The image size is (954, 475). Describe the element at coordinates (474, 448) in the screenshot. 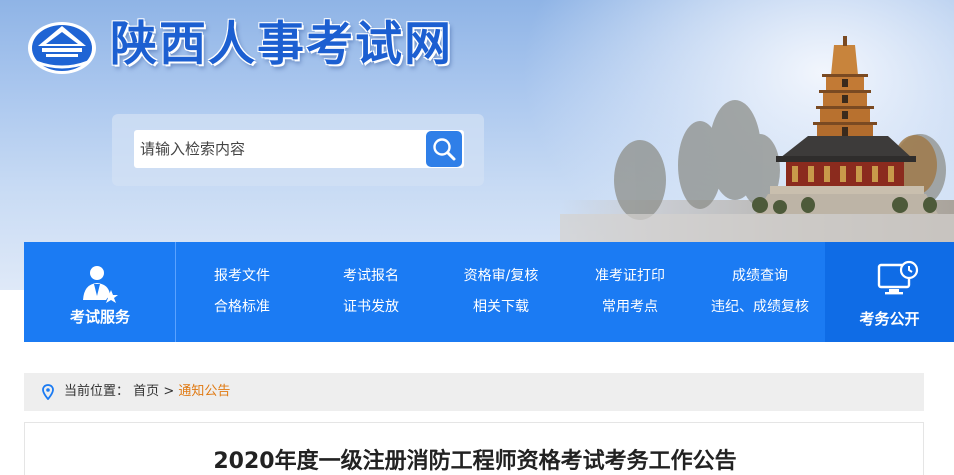

I see `article-panel: 2020年度一级注册消防工程师资格考试考务工作公告` at that location.